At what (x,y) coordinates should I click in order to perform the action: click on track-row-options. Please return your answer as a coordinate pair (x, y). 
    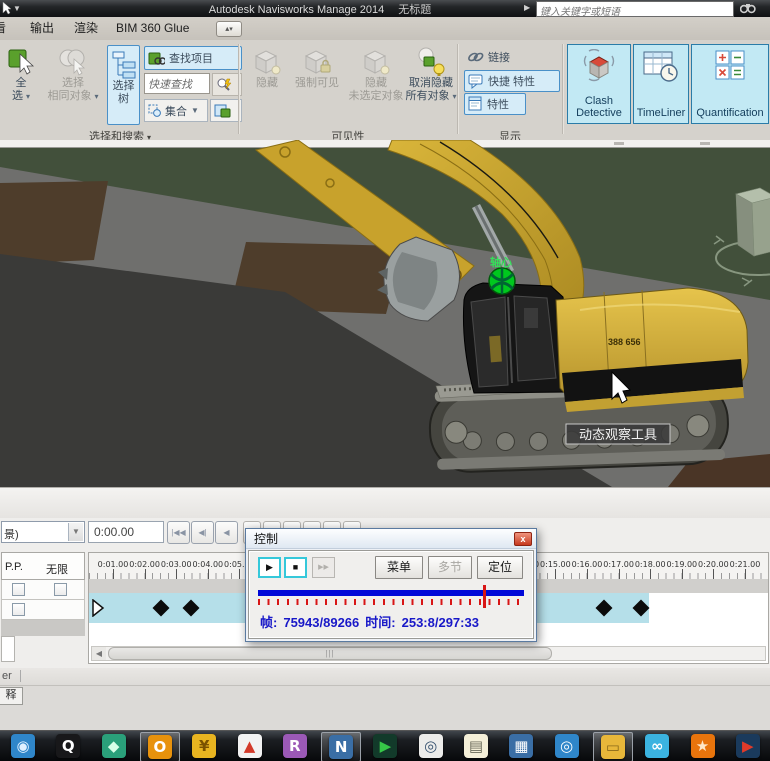
    Looking at the image, I should click on (43, 610).